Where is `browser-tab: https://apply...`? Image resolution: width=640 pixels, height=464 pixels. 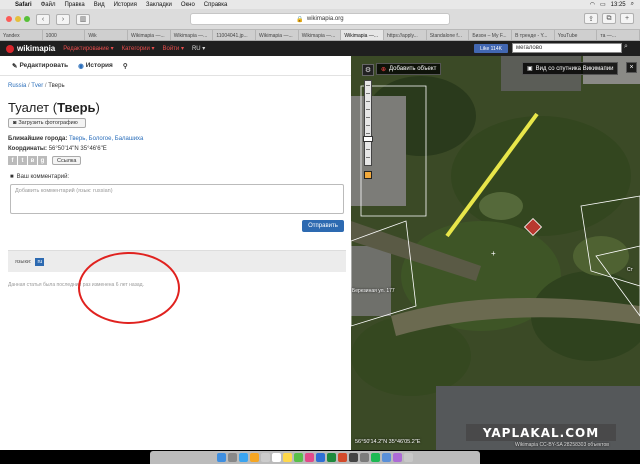 browser-tab: https://apply... is located at coordinates (405, 35).